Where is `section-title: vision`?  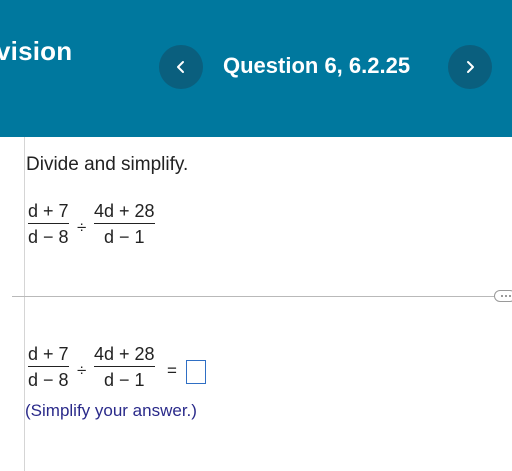
section-title: vision is located at coordinates (36, 51).